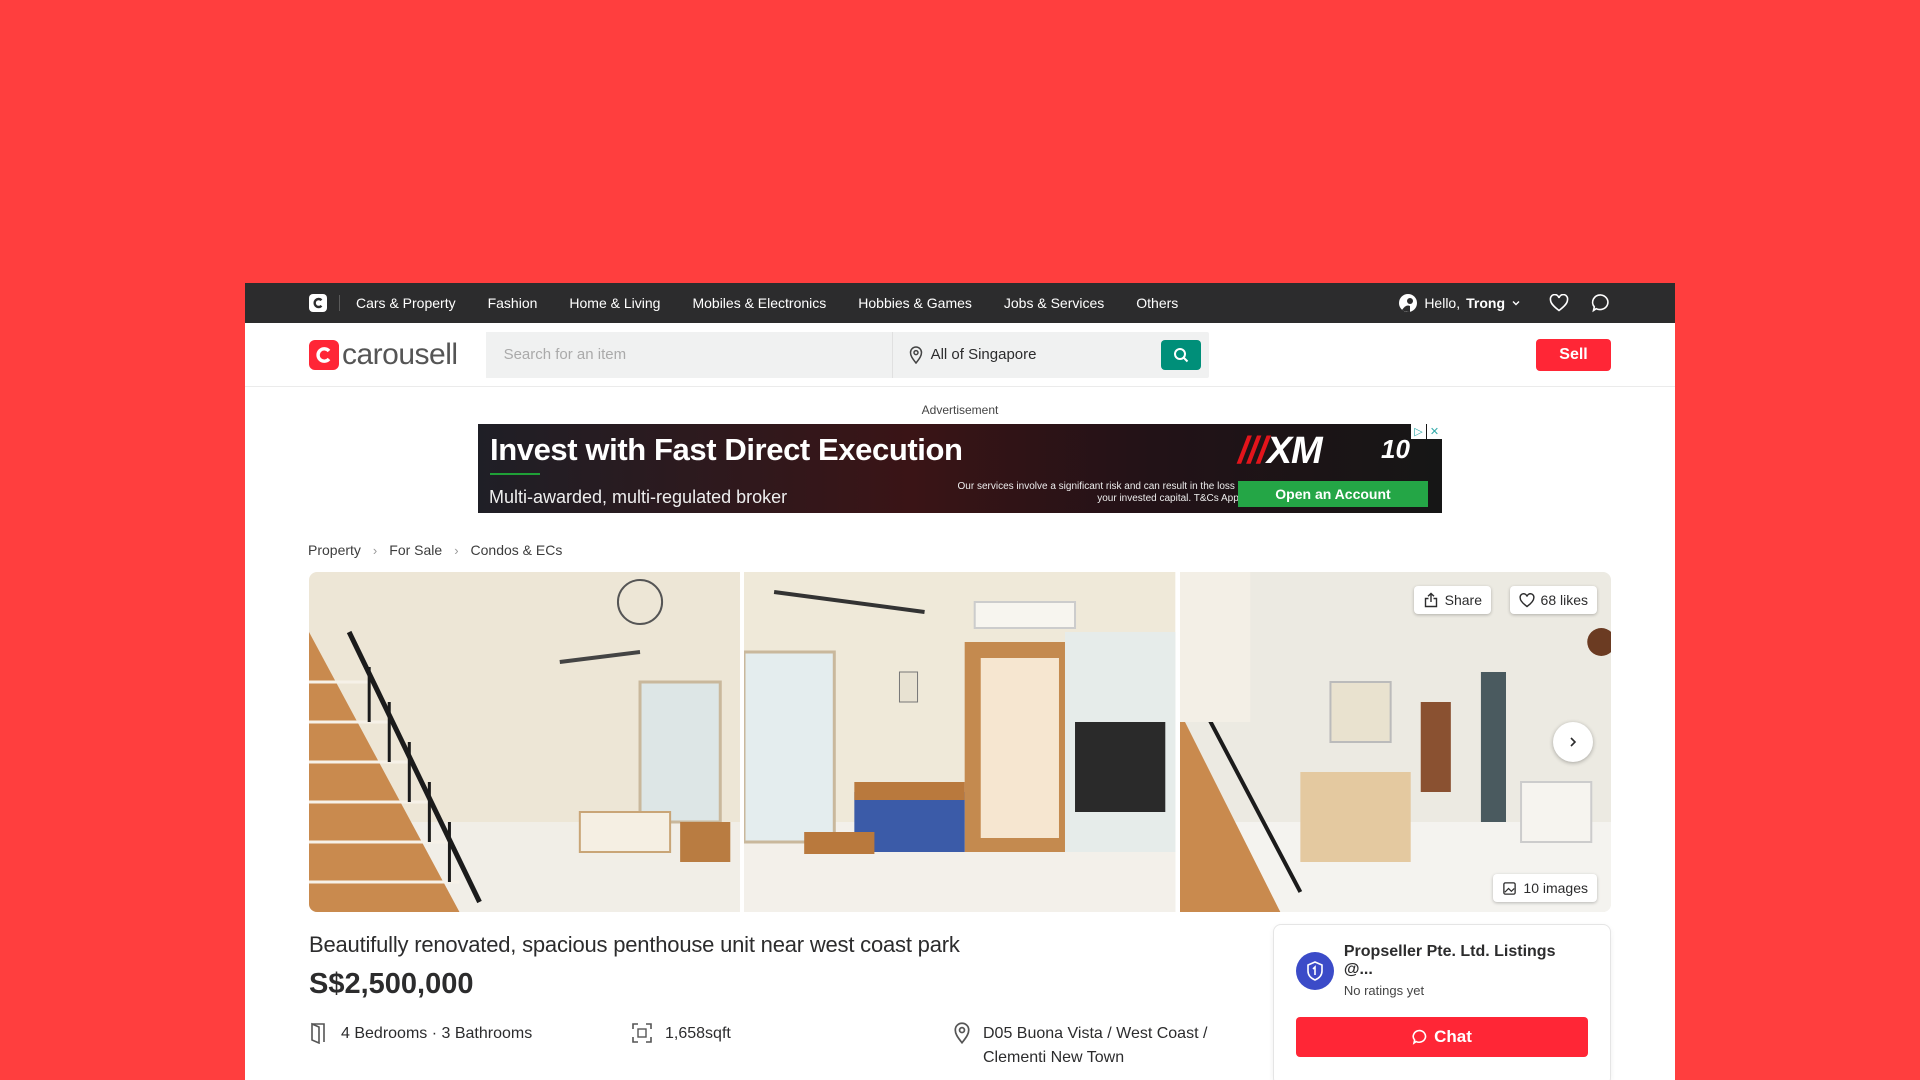  Describe the element at coordinates (415, 550) in the screenshot. I see `breadcrumb-for-sale: For Sale` at that location.